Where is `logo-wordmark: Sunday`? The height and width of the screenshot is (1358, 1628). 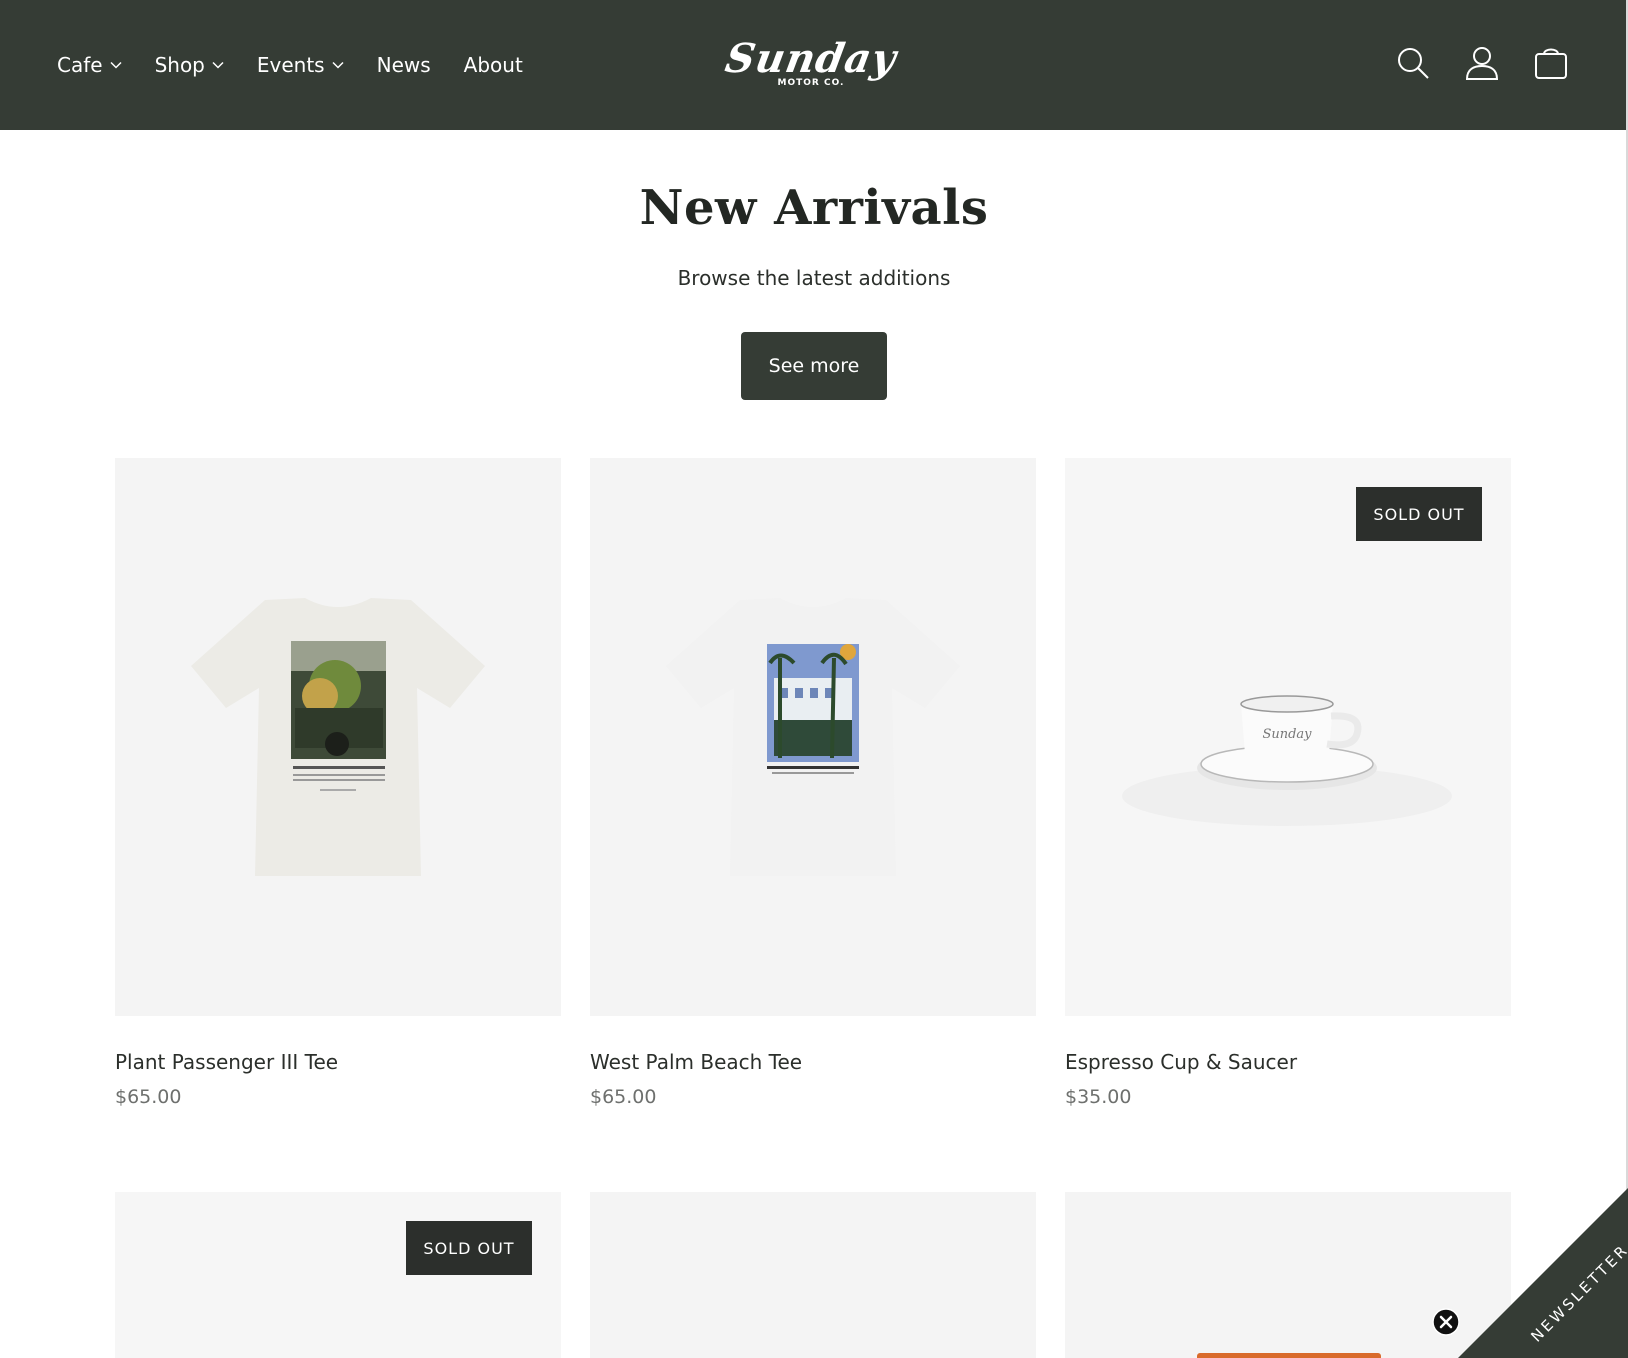
logo-wordmark: Sunday is located at coordinates (811, 58).